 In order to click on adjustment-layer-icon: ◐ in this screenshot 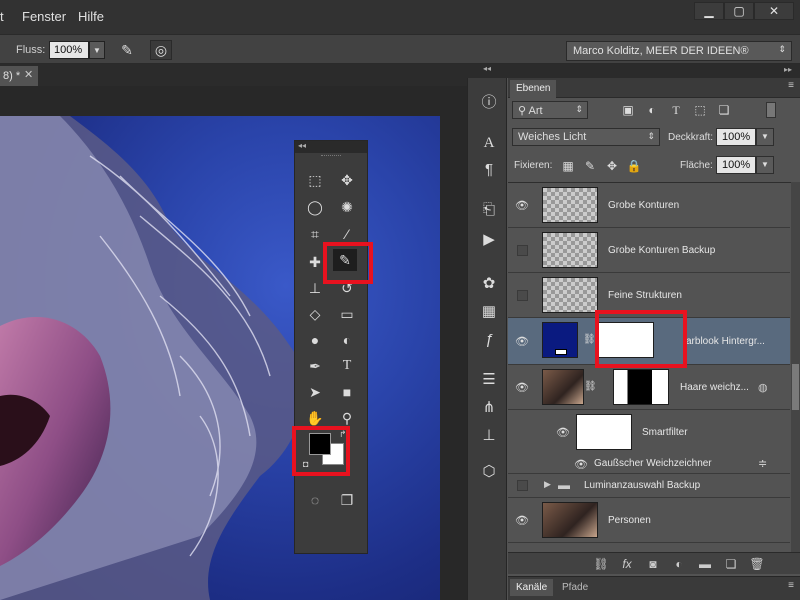, I will do `click(679, 564)`.